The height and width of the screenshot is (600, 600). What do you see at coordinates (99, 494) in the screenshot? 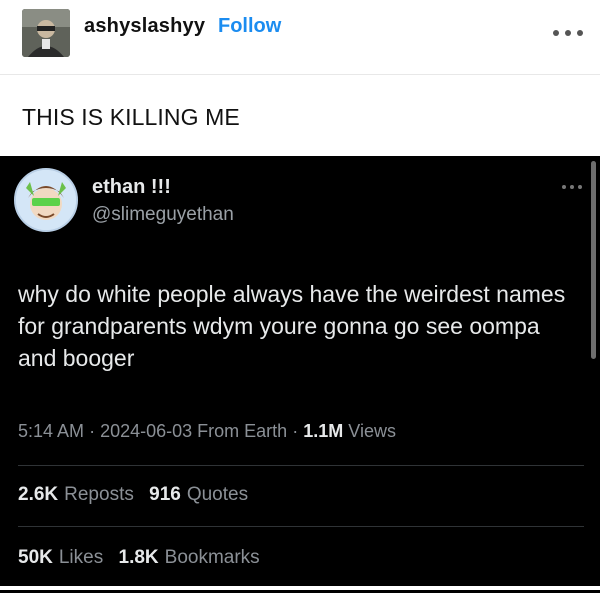
I see `reposts-label: Reposts` at bounding box center [99, 494].